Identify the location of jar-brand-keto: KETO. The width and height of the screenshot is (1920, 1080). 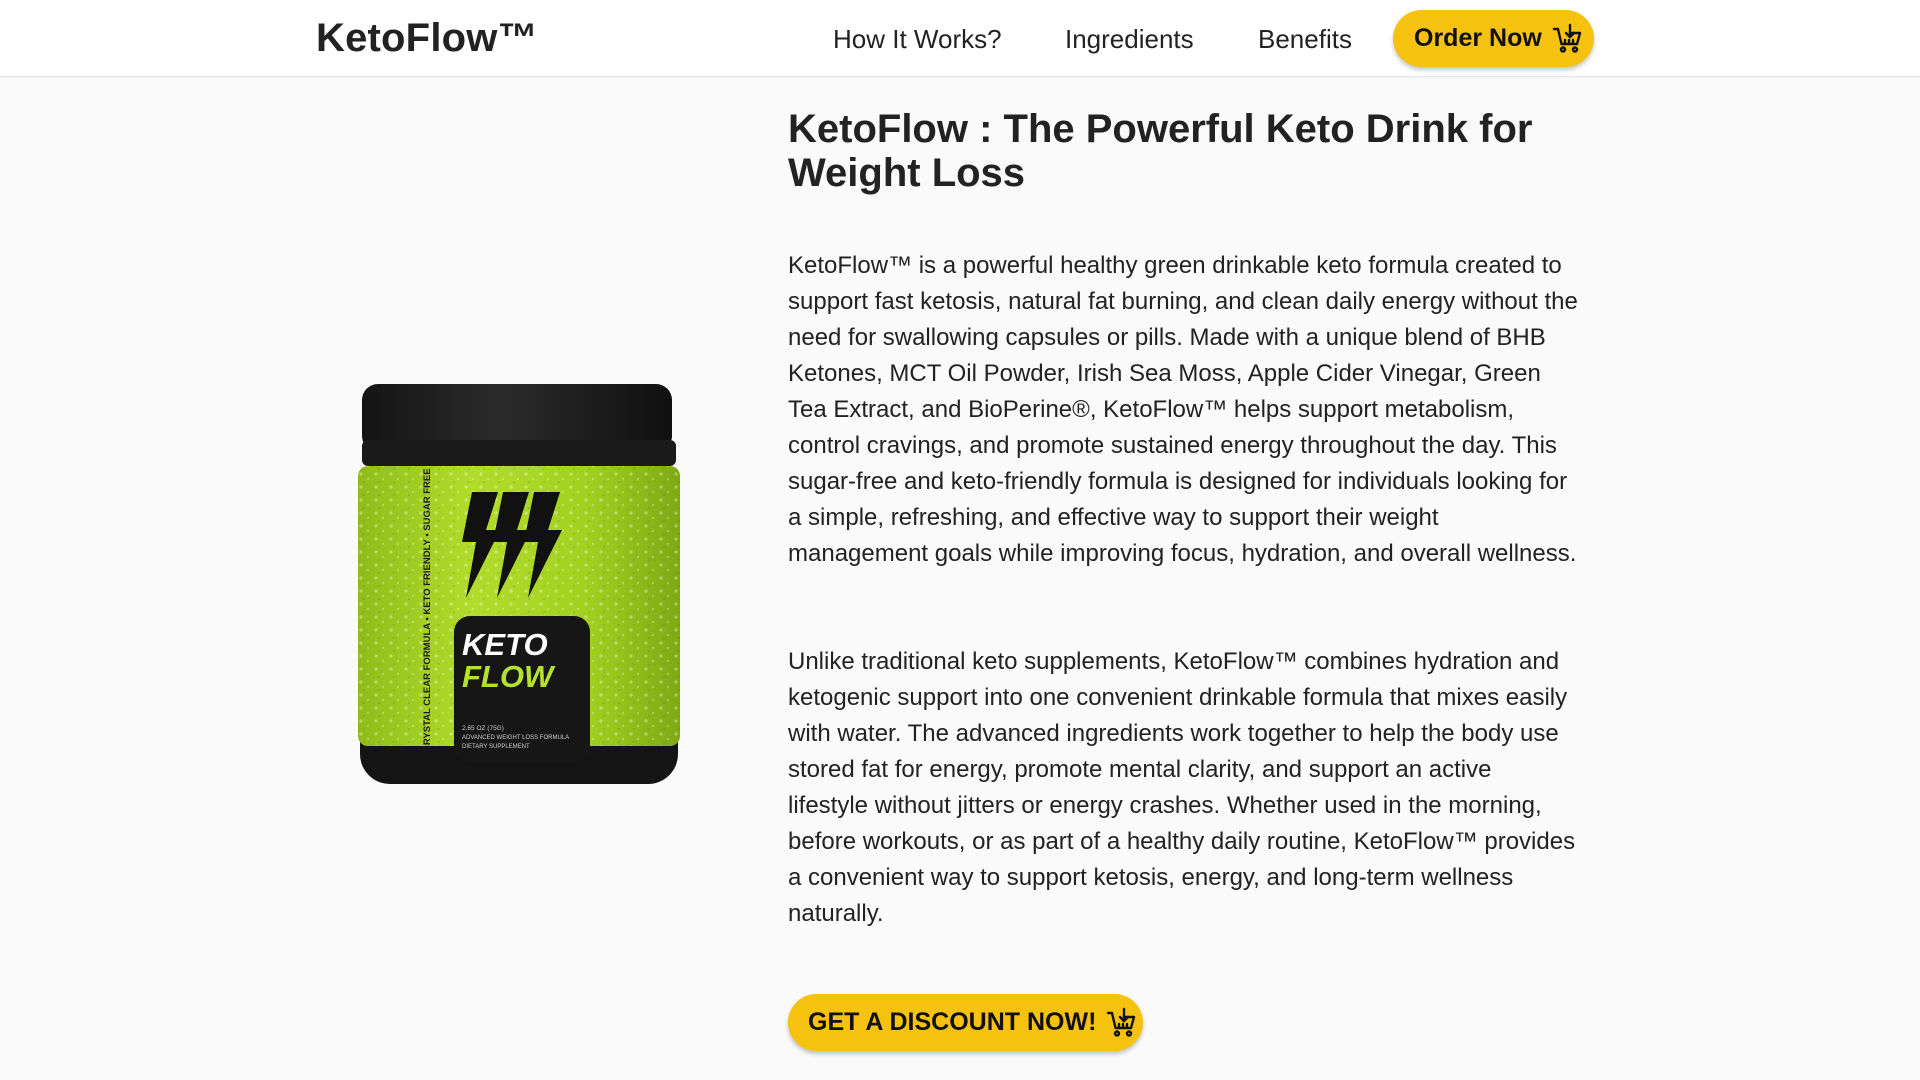
(505, 644).